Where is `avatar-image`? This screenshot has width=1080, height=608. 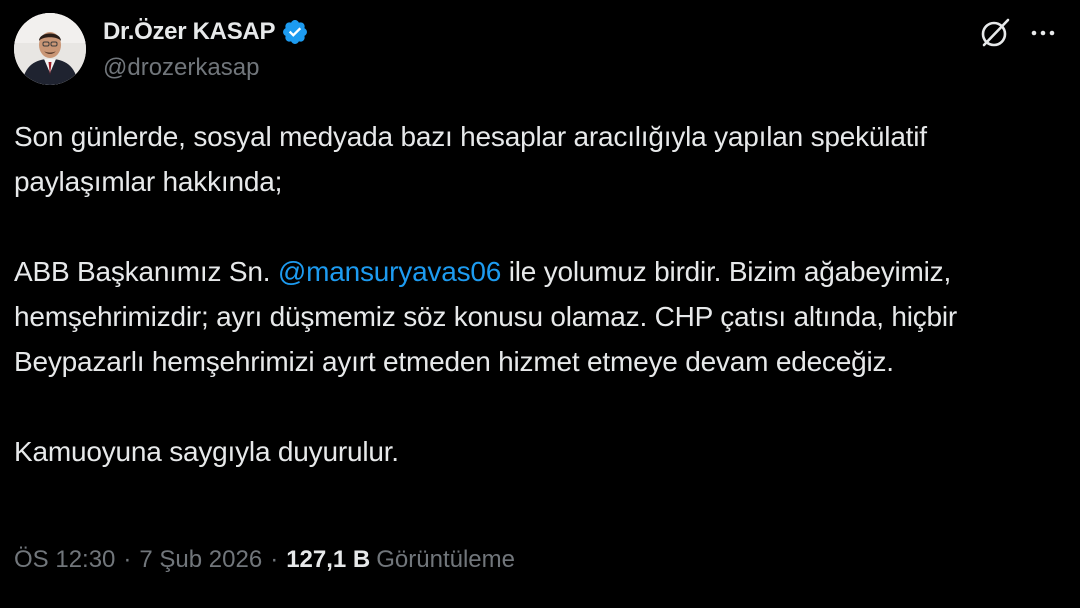
avatar-image is located at coordinates (50, 49).